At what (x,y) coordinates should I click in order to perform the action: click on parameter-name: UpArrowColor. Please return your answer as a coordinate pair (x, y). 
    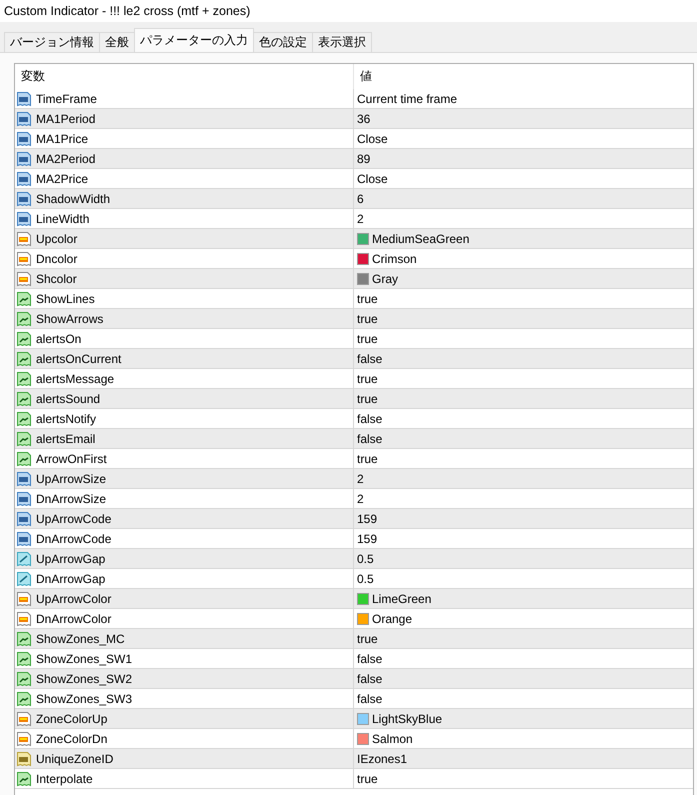
    Looking at the image, I should click on (74, 599).